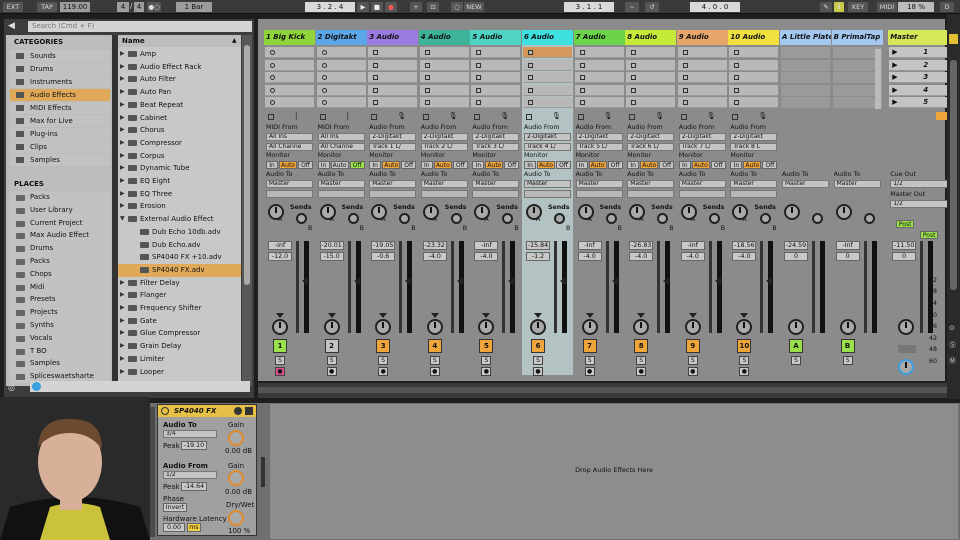 This screenshot has width=960, height=540. What do you see at coordinates (179, 194) in the screenshot?
I see `browser-item: ▶ EQ Three` at bounding box center [179, 194].